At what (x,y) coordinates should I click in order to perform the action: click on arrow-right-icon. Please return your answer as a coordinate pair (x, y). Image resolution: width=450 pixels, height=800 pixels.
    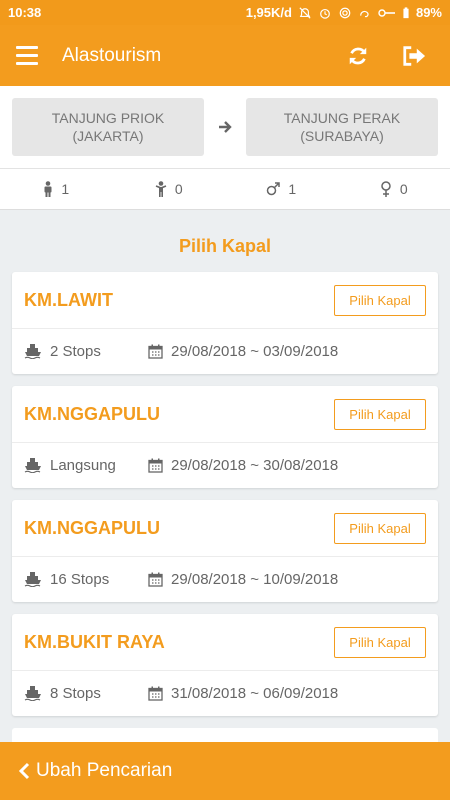
    Looking at the image, I should click on (225, 127).